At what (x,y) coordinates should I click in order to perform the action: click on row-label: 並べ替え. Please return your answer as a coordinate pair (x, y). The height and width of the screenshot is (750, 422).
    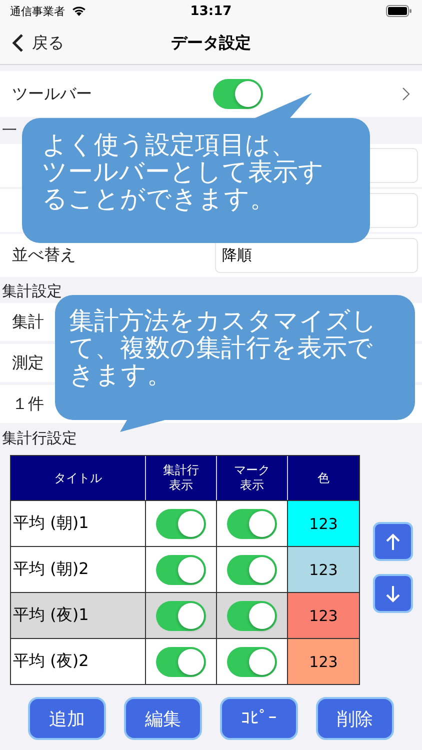
    Looking at the image, I should click on (44, 255).